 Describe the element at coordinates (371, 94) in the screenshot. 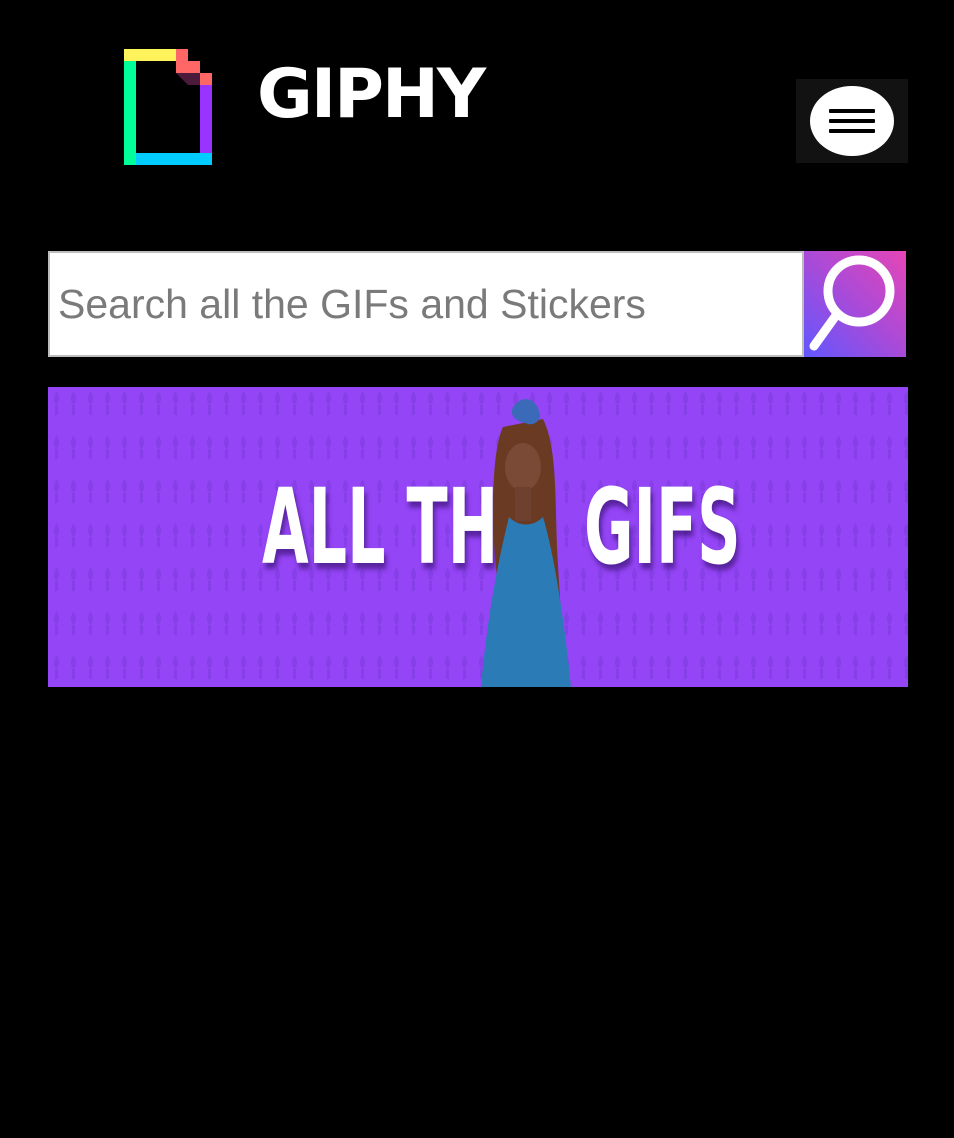

I see `giphy-logo-text: GIPHY` at that location.